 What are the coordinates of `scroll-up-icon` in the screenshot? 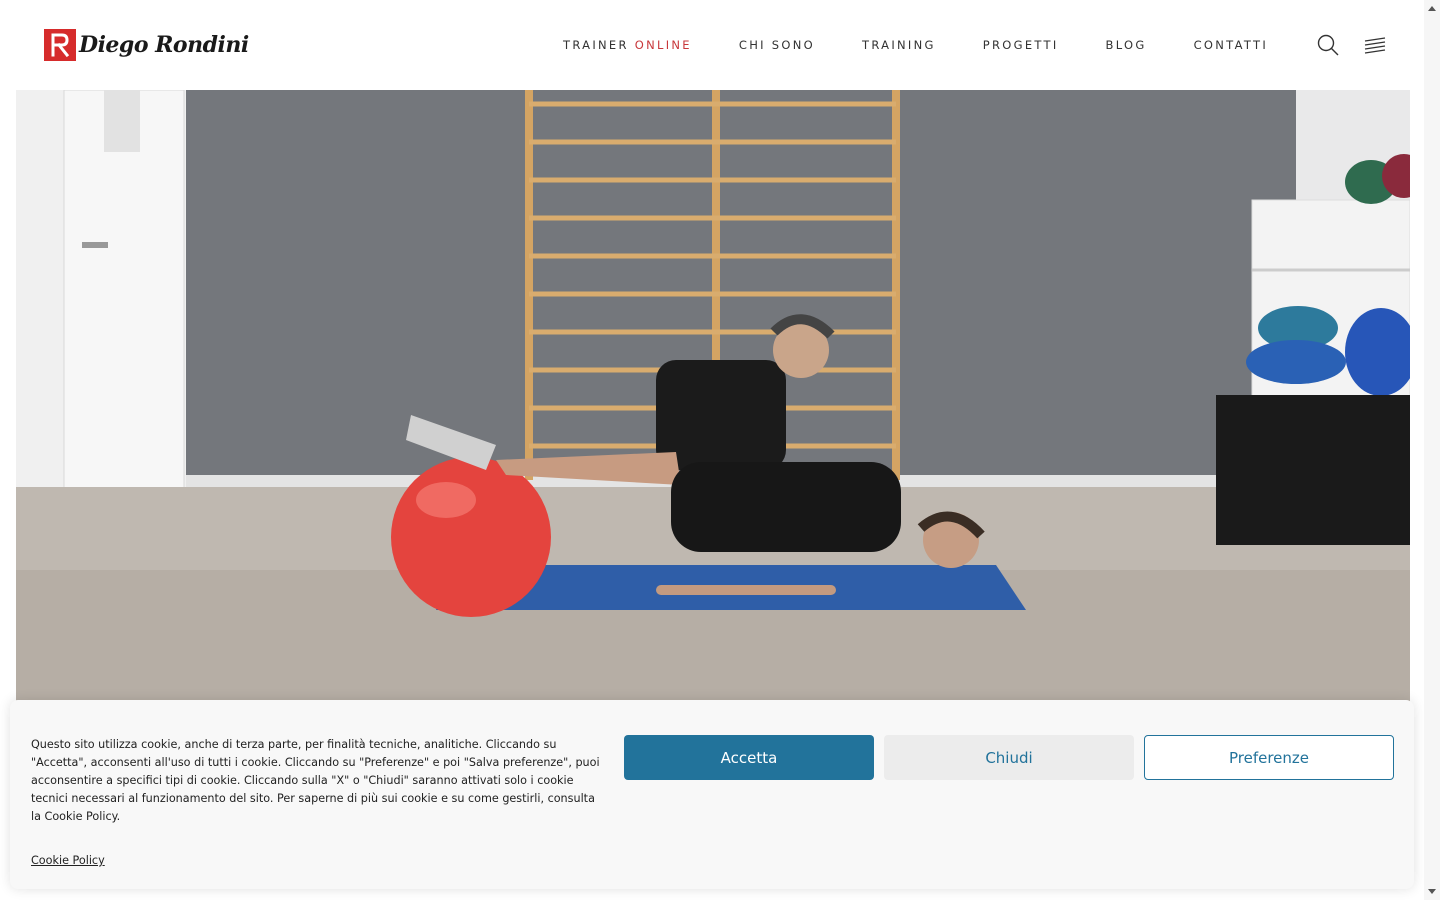 It's located at (1432, 8).